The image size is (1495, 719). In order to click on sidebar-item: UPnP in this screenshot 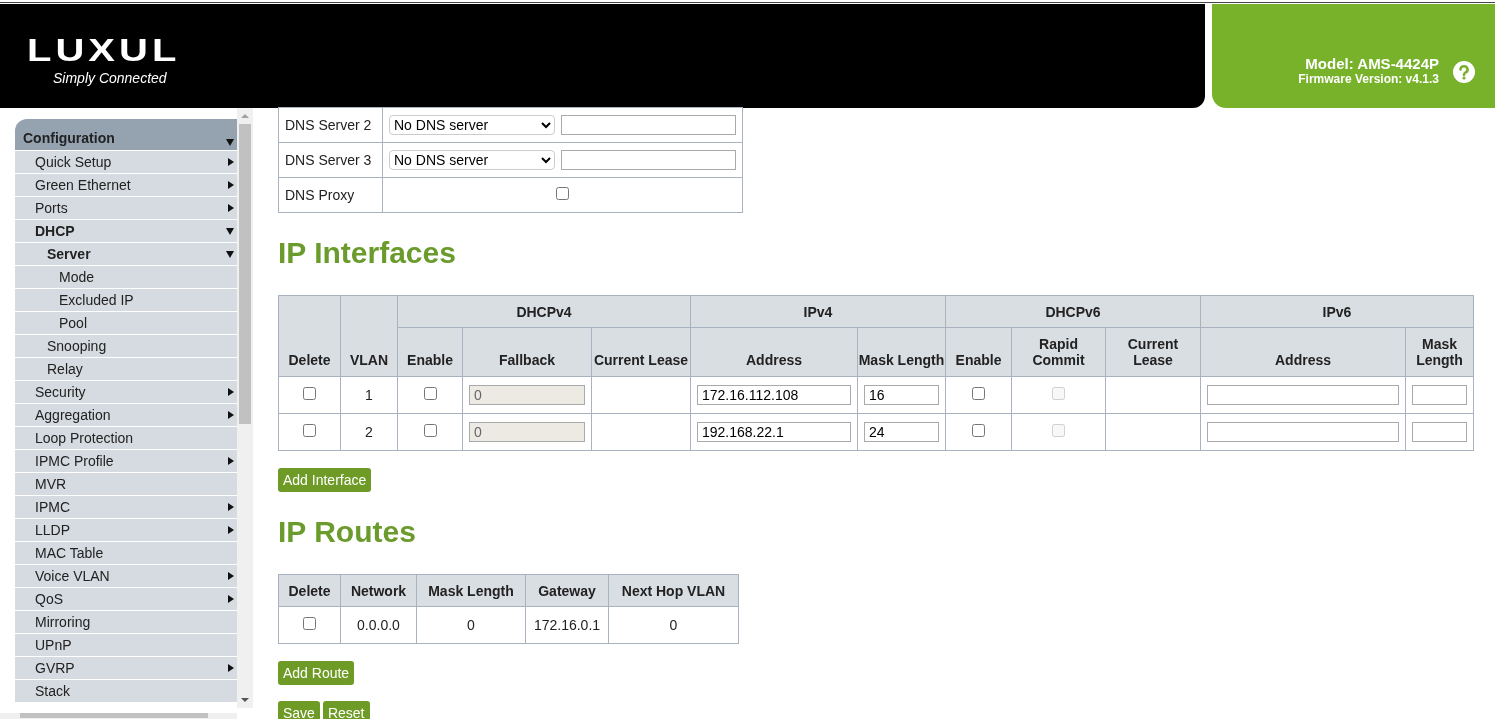, I will do `click(126, 645)`.